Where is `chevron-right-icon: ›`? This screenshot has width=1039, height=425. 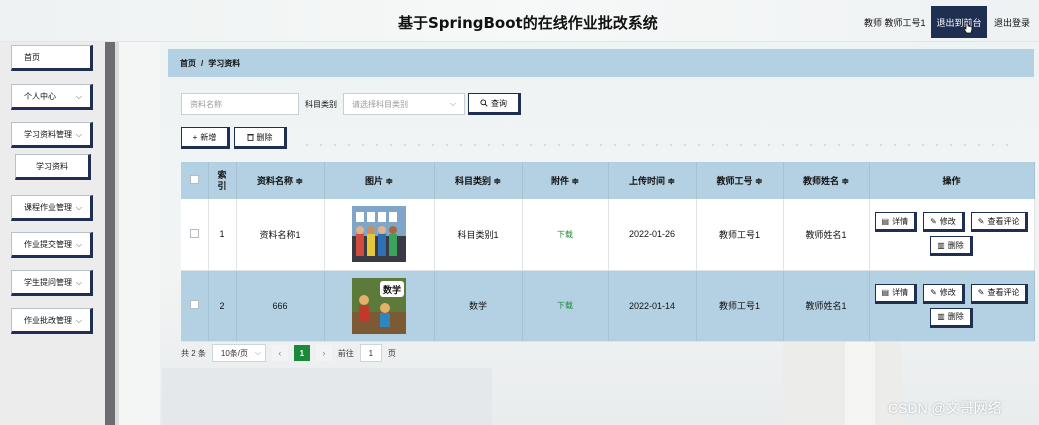
chevron-right-icon: › is located at coordinates (324, 353).